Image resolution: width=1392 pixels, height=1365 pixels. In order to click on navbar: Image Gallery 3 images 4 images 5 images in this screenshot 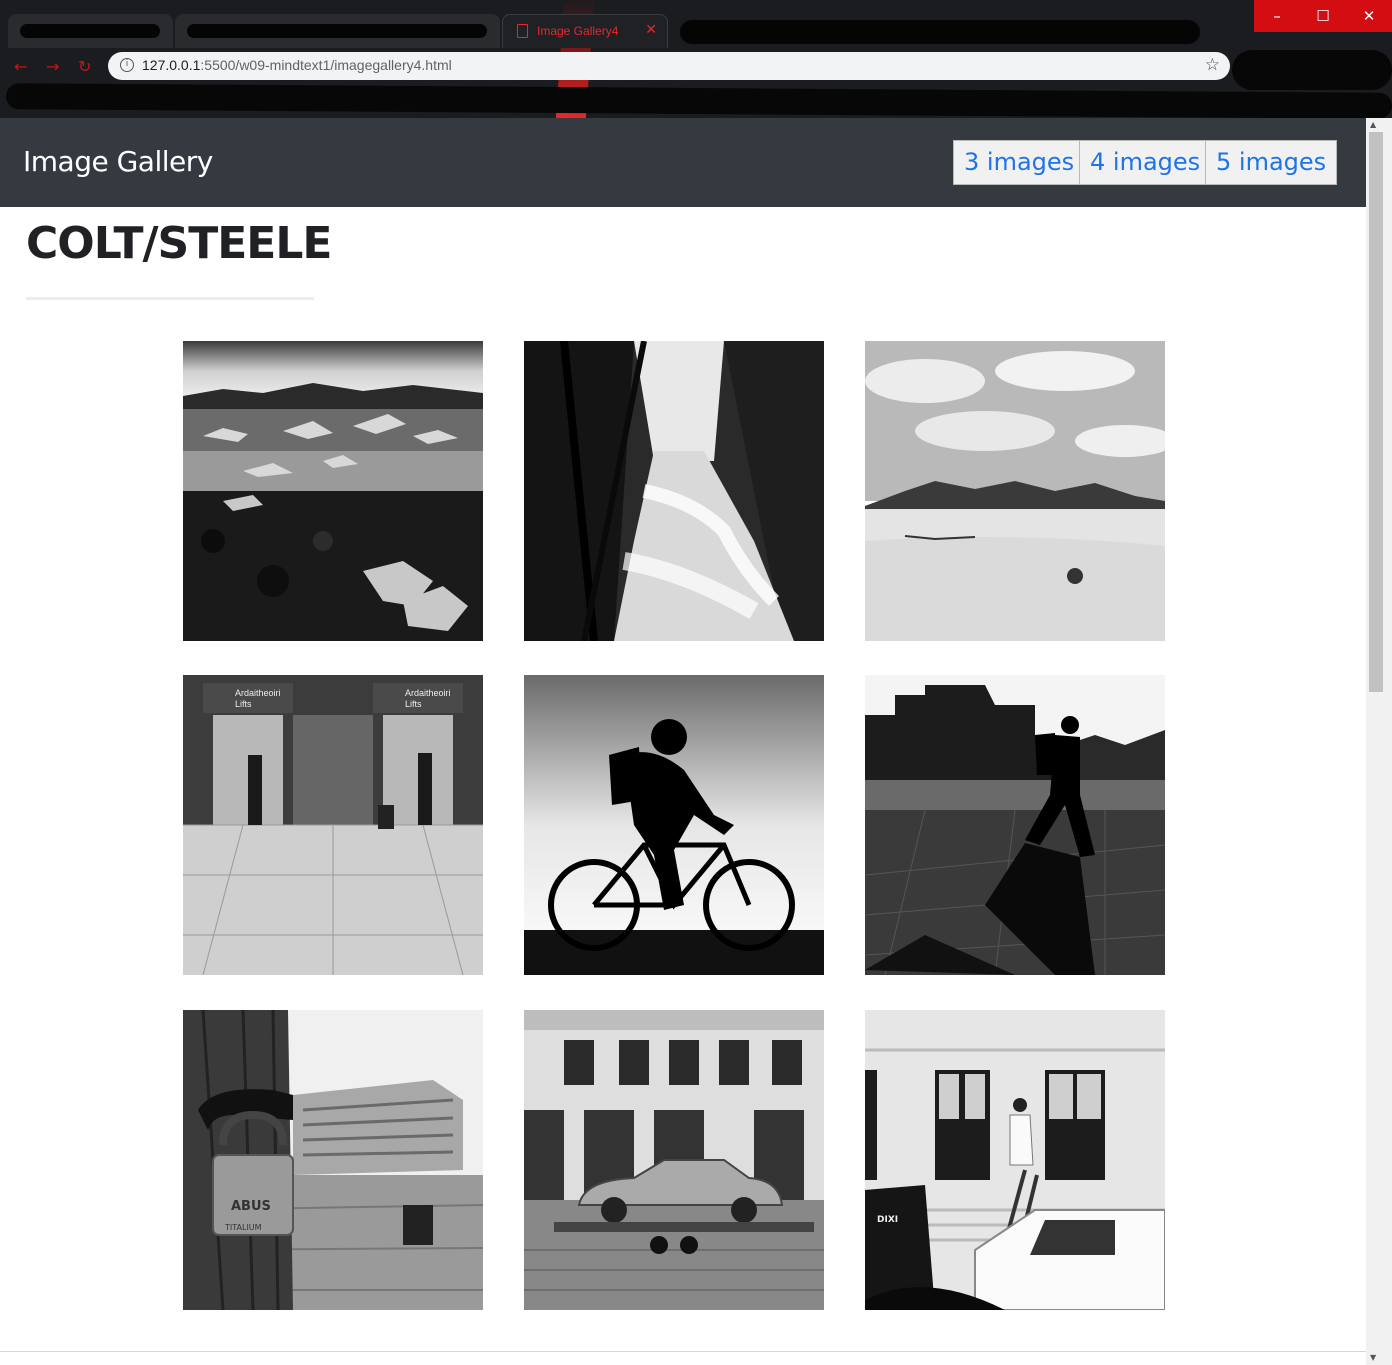, I will do `click(683, 162)`.